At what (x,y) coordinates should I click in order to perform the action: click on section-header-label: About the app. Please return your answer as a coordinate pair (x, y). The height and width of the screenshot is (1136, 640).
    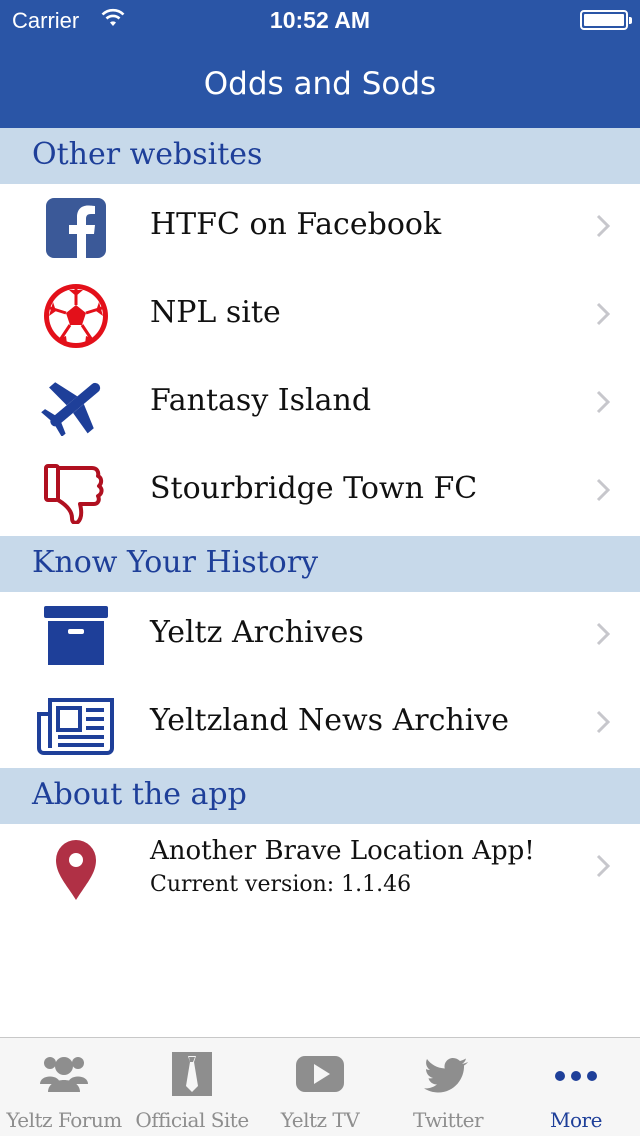
    Looking at the image, I should click on (139, 794).